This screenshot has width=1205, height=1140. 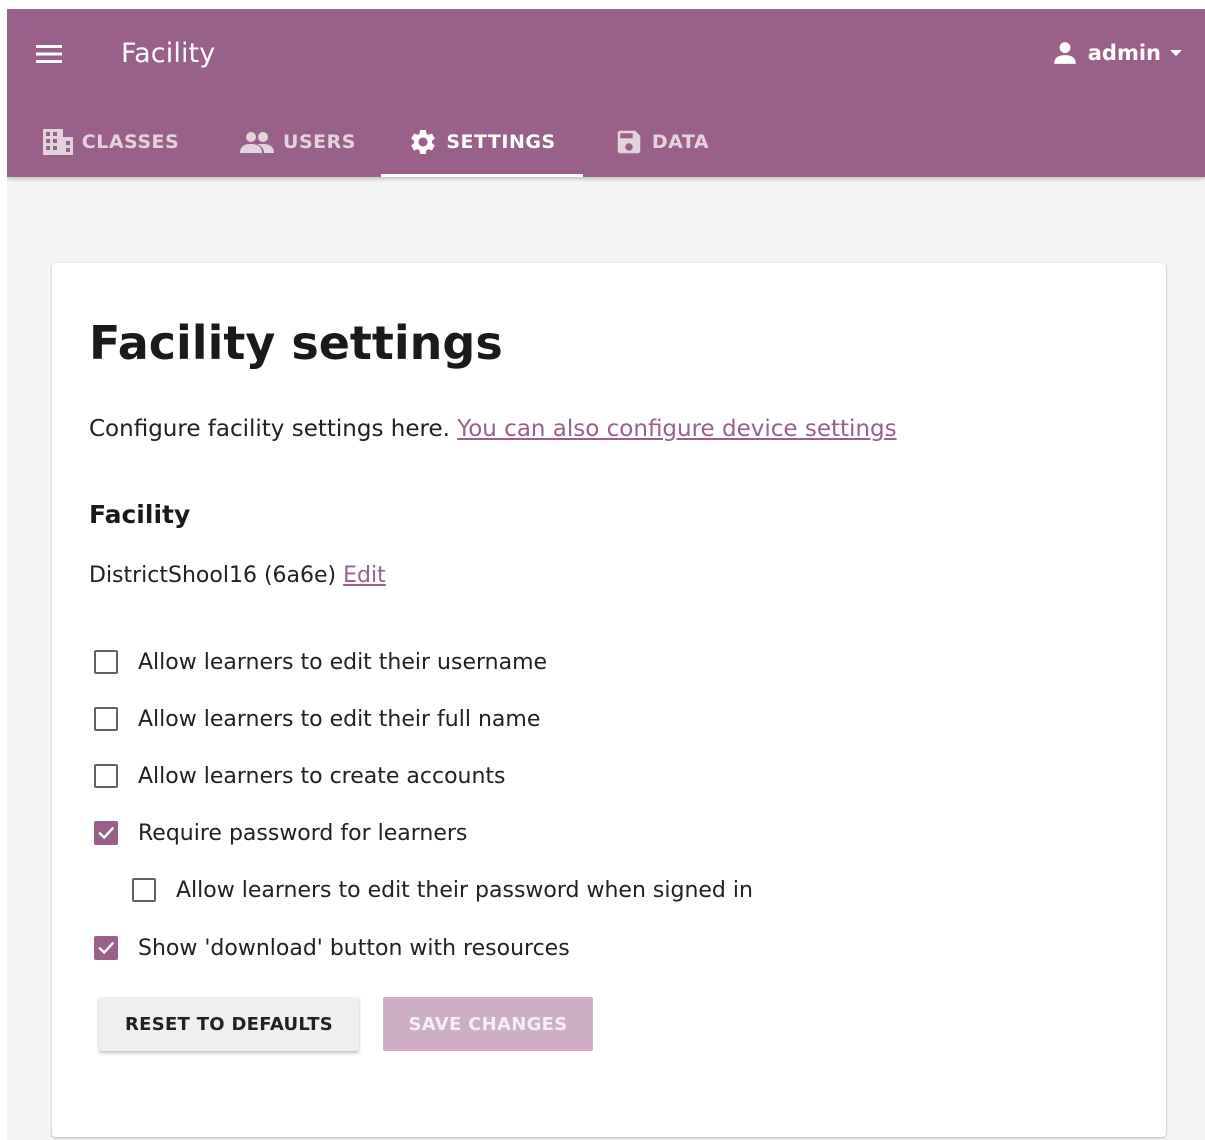 I want to click on hamburger-menu-icon, so click(x=49, y=54).